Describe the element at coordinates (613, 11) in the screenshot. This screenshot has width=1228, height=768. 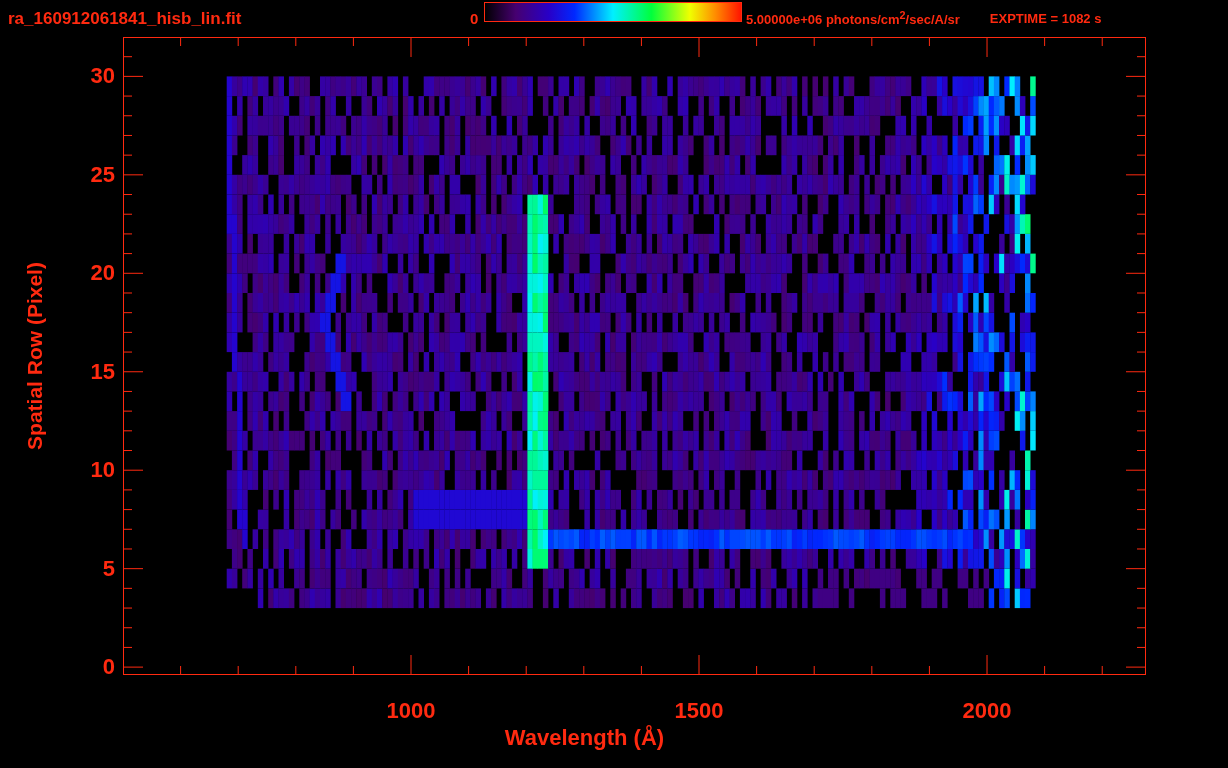
I see `colorbar-icon` at that location.